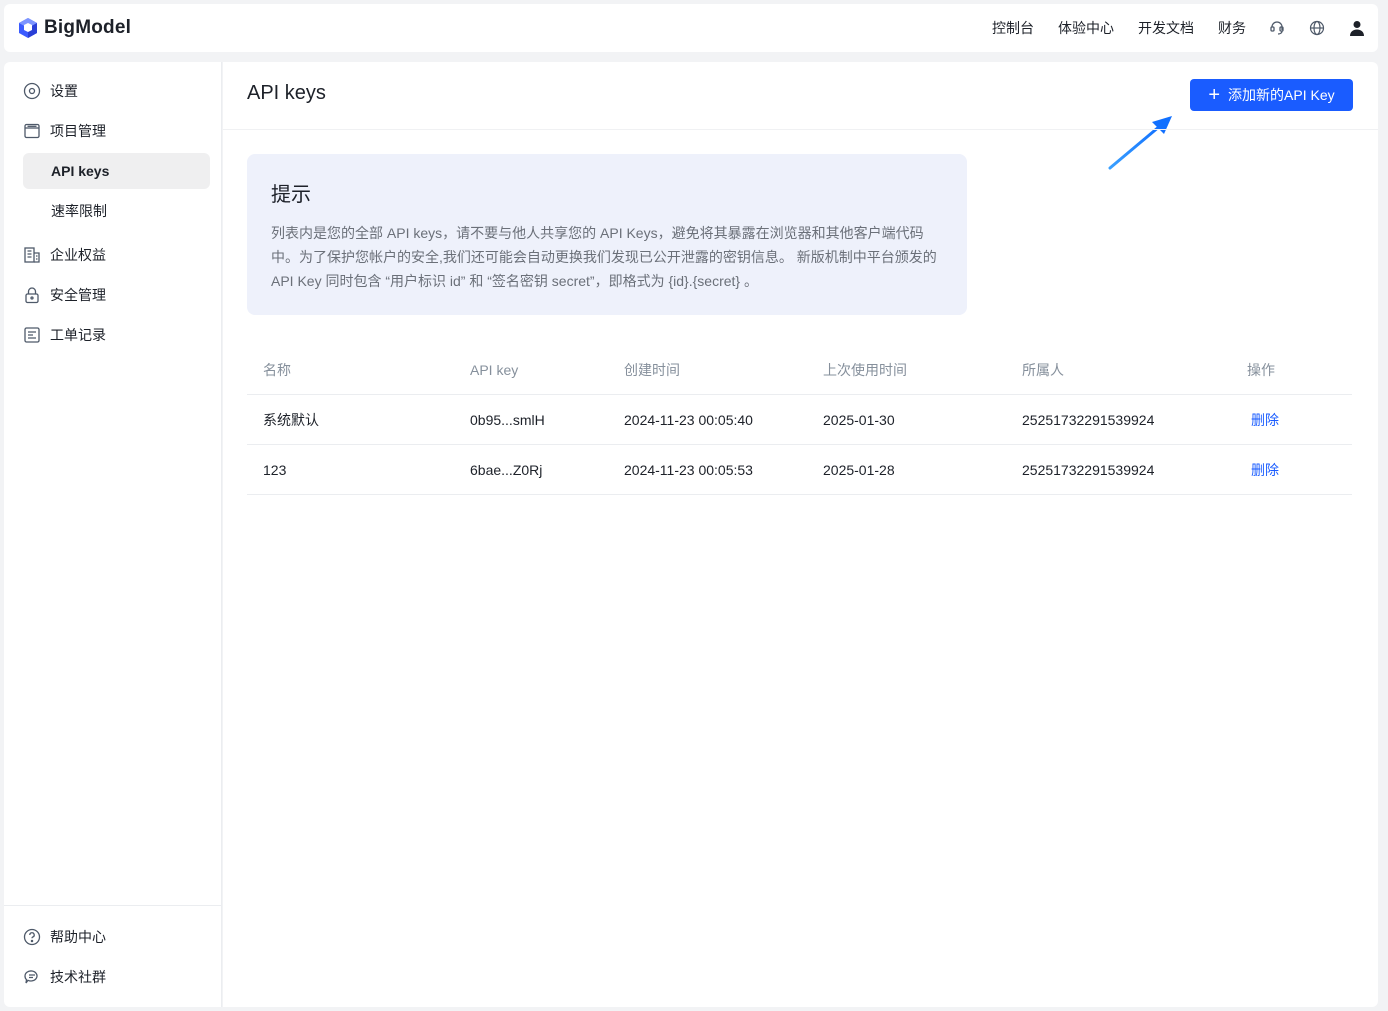 This screenshot has width=1388, height=1011. Describe the element at coordinates (688, 419) in the screenshot. I see `cell-created: 2024-11-23 00:05:40` at that location.